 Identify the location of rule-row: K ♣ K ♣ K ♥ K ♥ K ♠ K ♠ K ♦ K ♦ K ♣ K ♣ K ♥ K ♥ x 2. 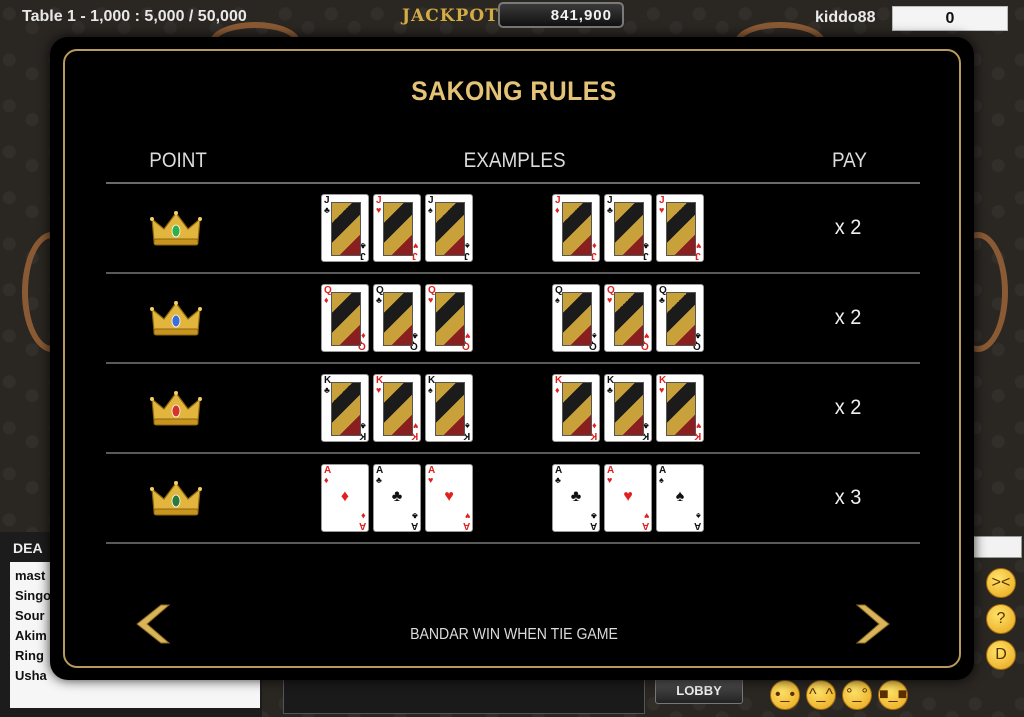
(513, 409).